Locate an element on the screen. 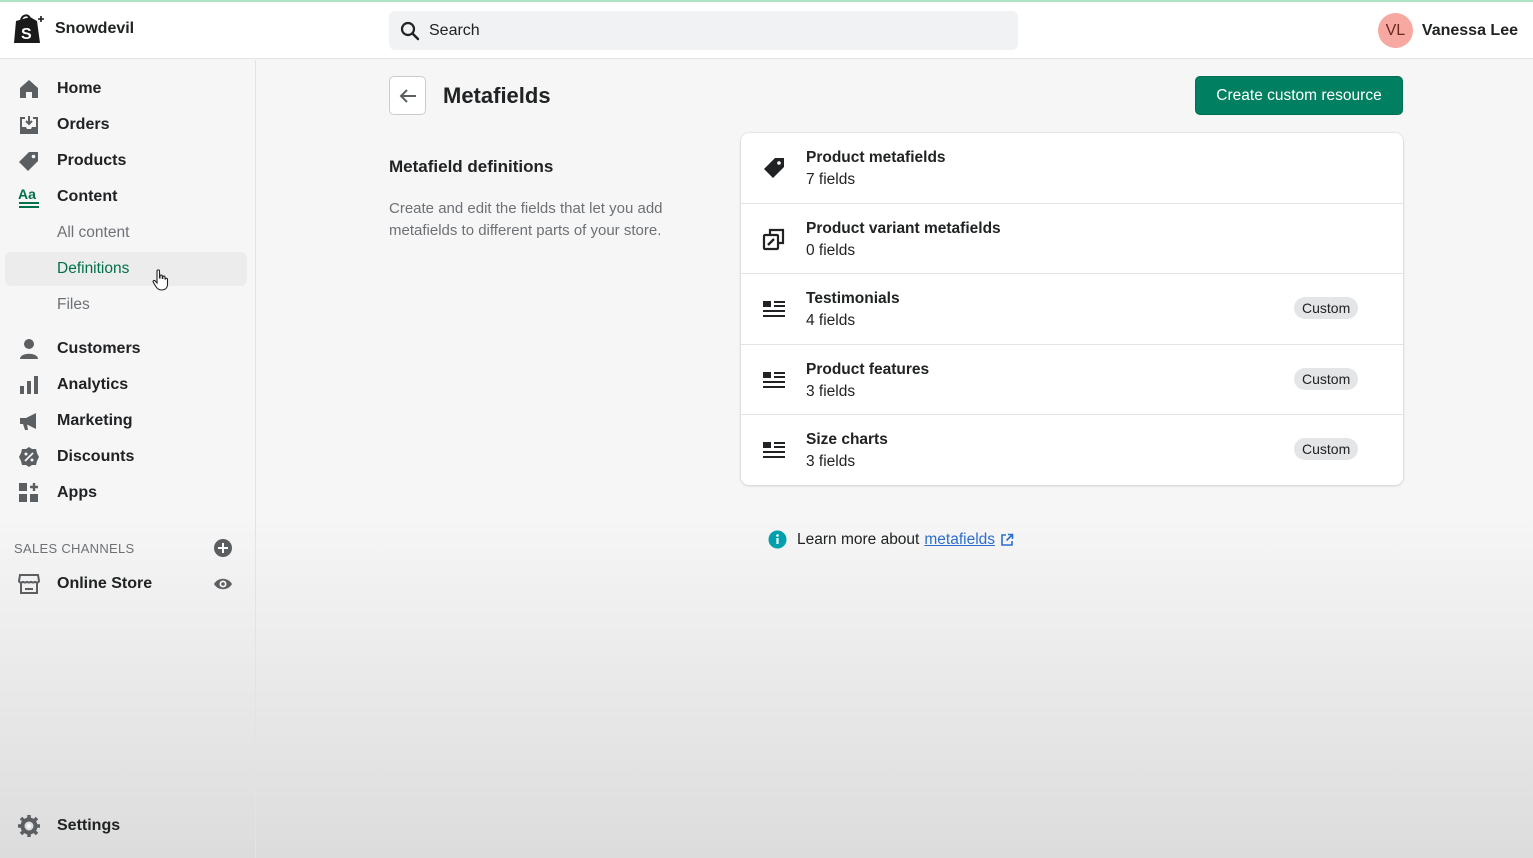 The image size is (1533, 858). sidebar-item-label: Discounts is located at coordinates (96, 456).